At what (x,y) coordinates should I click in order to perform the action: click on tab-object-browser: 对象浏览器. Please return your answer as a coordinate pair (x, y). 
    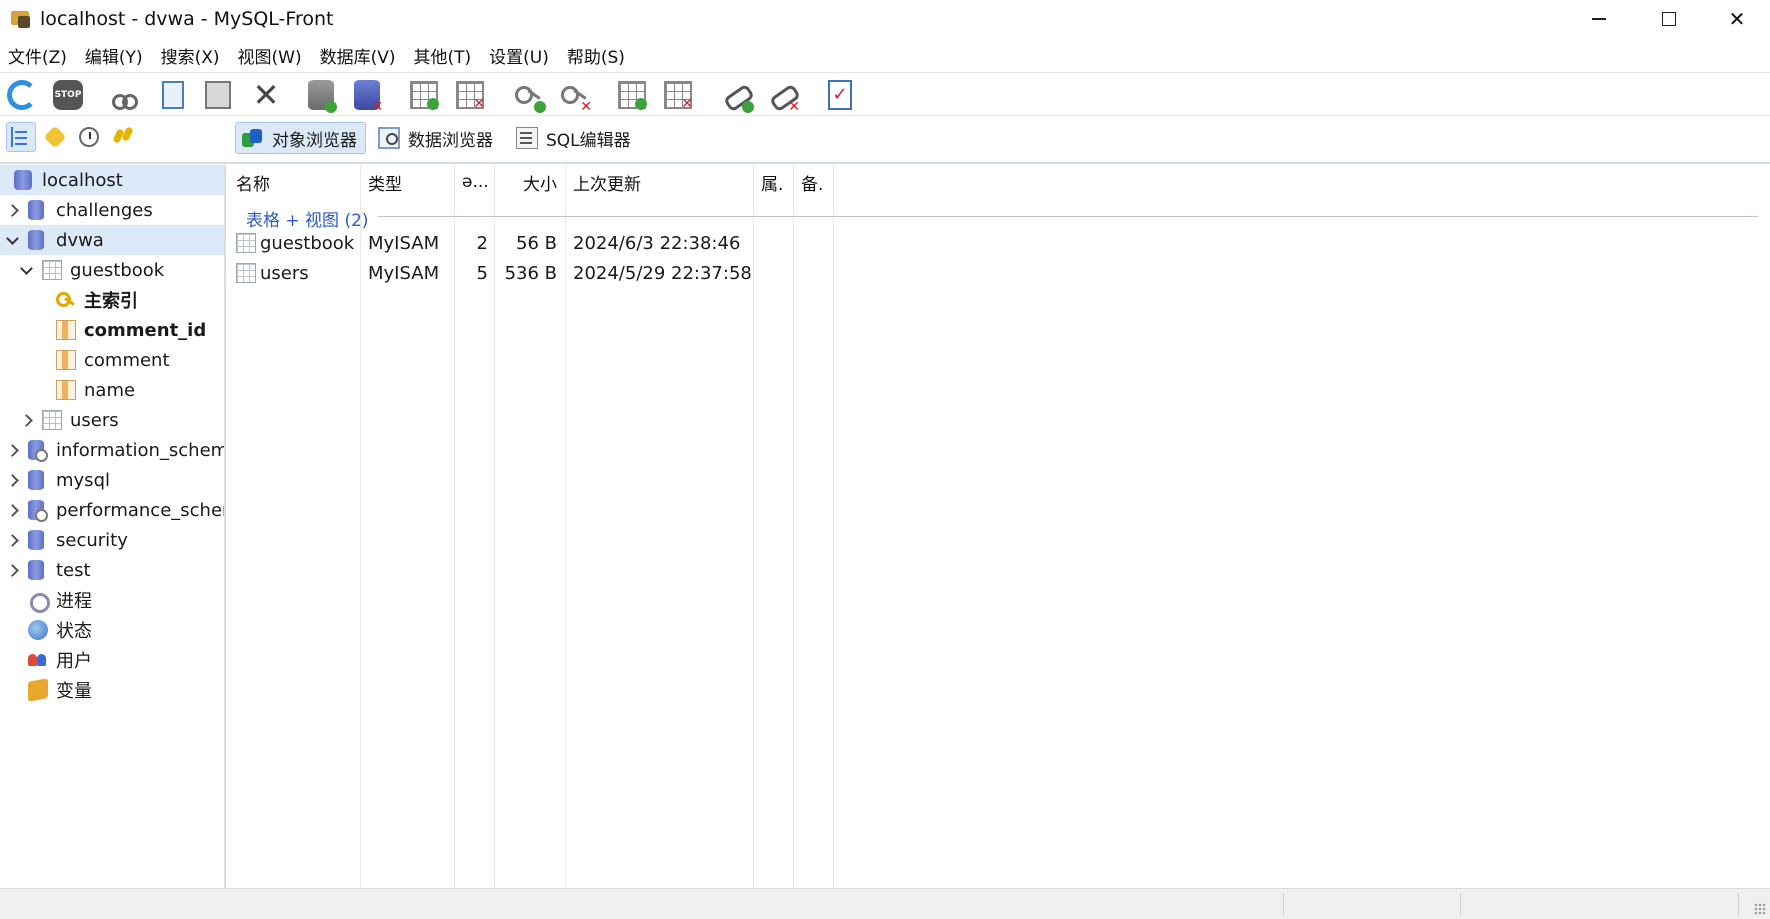
    Looking at the image, I should click on (300, 138).